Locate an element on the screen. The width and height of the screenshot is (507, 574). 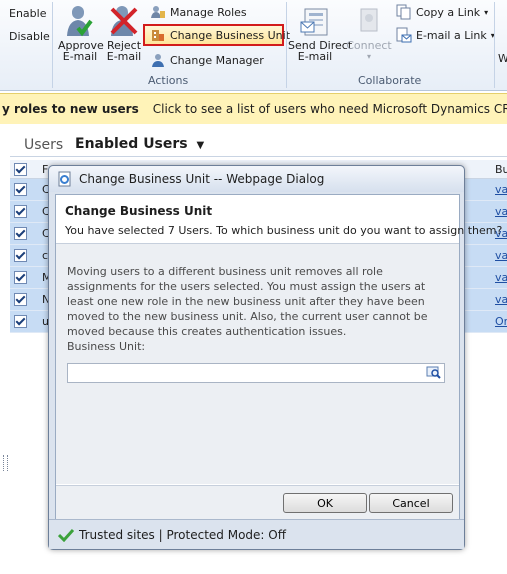
checkmark-icon is located at coordinates (66, 535).